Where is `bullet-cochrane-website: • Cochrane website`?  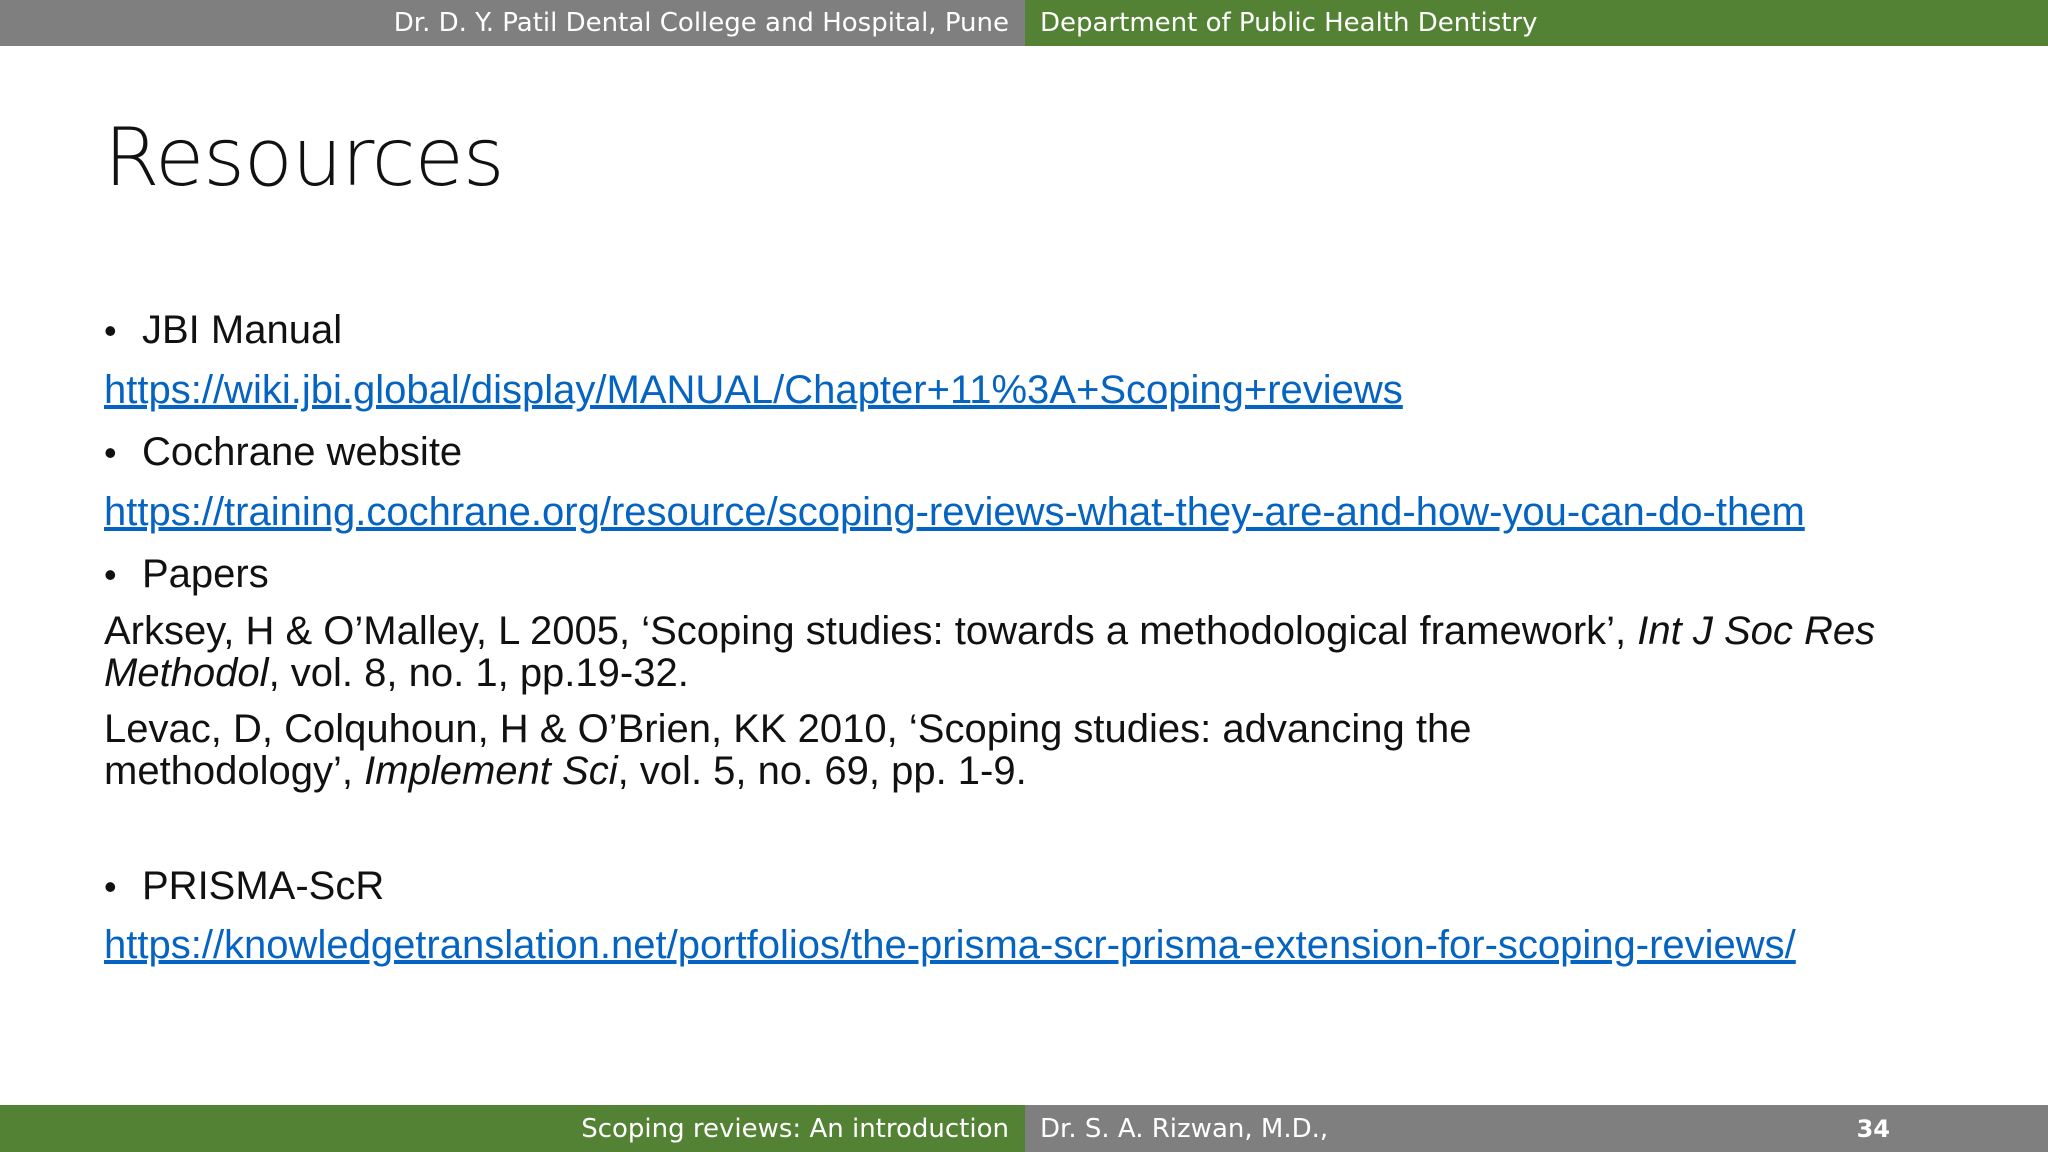
bullet-cochrane-website: • Cochrane website is located at coordinates (1044, 452).